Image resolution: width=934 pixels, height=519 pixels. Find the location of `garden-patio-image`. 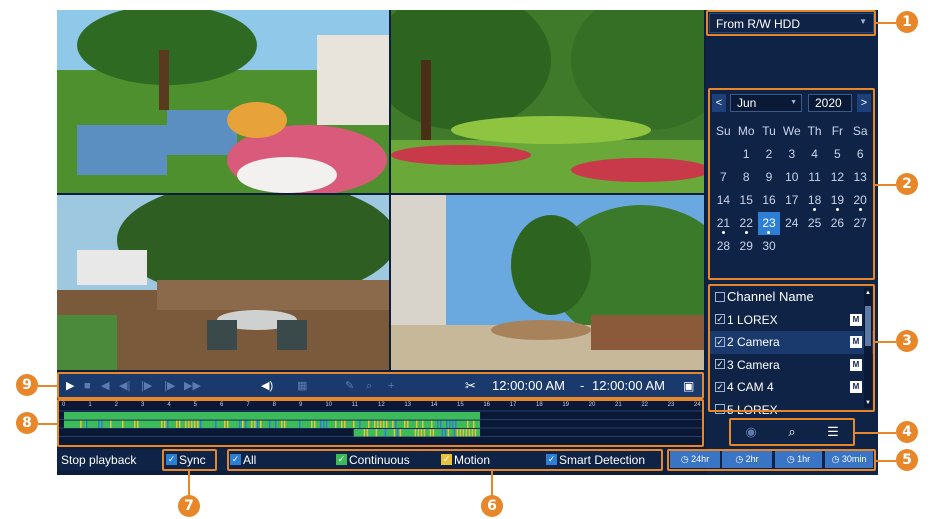

garden-patio-image is located at coordinates (547, 282).